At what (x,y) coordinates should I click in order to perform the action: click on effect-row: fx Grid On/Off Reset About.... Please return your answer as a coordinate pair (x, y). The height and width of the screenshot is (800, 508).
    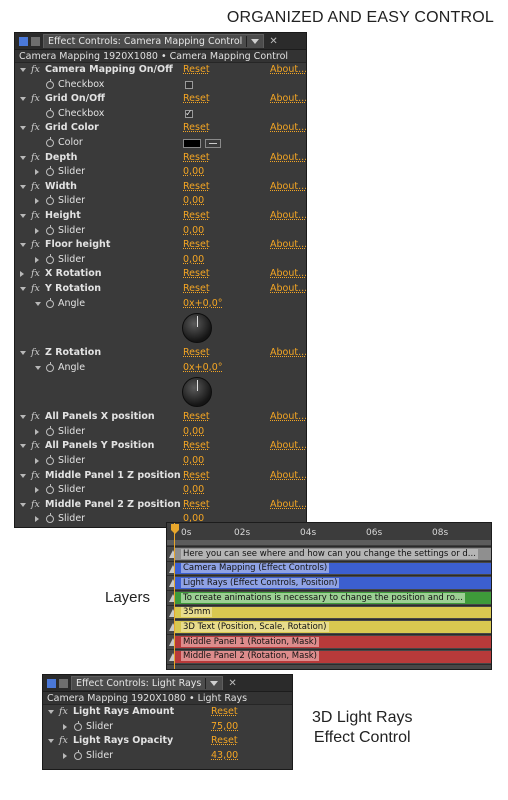
    Looking at the image, I should click on (160, 99).